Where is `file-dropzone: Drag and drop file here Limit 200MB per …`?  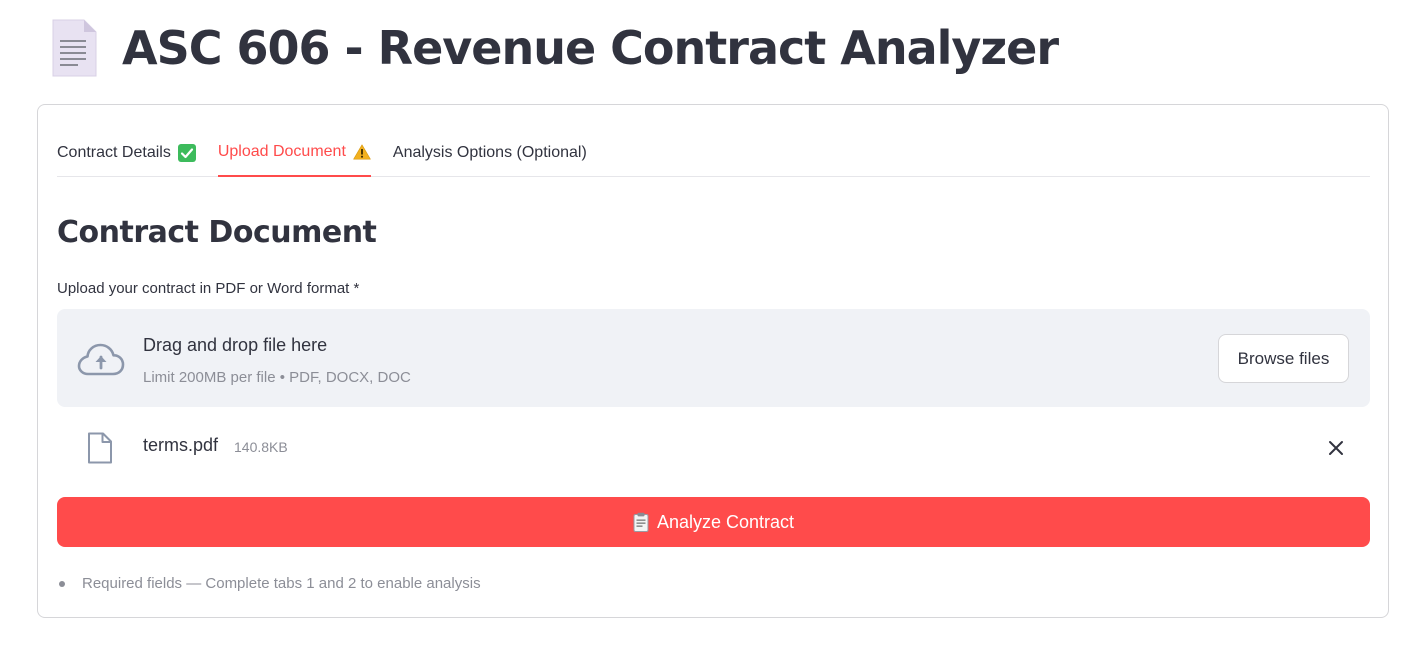
file-dropzone: Drag and drop file here Limit 200MB per … is located at coordinates (713, 358).